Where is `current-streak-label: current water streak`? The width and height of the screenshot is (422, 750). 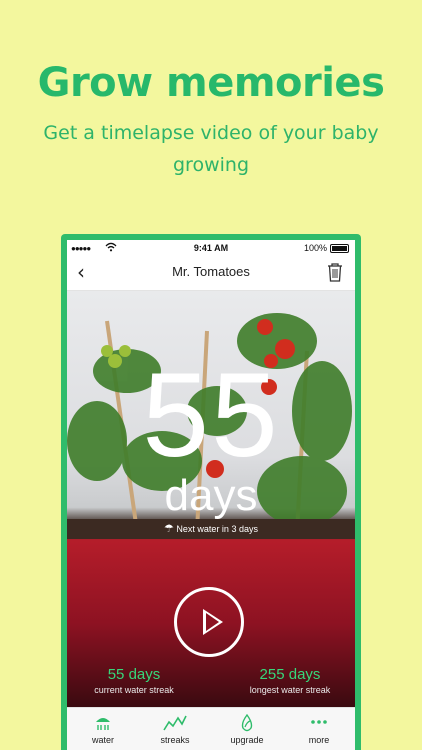 current-streak-label: current water streak is located at coordinates (134, 690).